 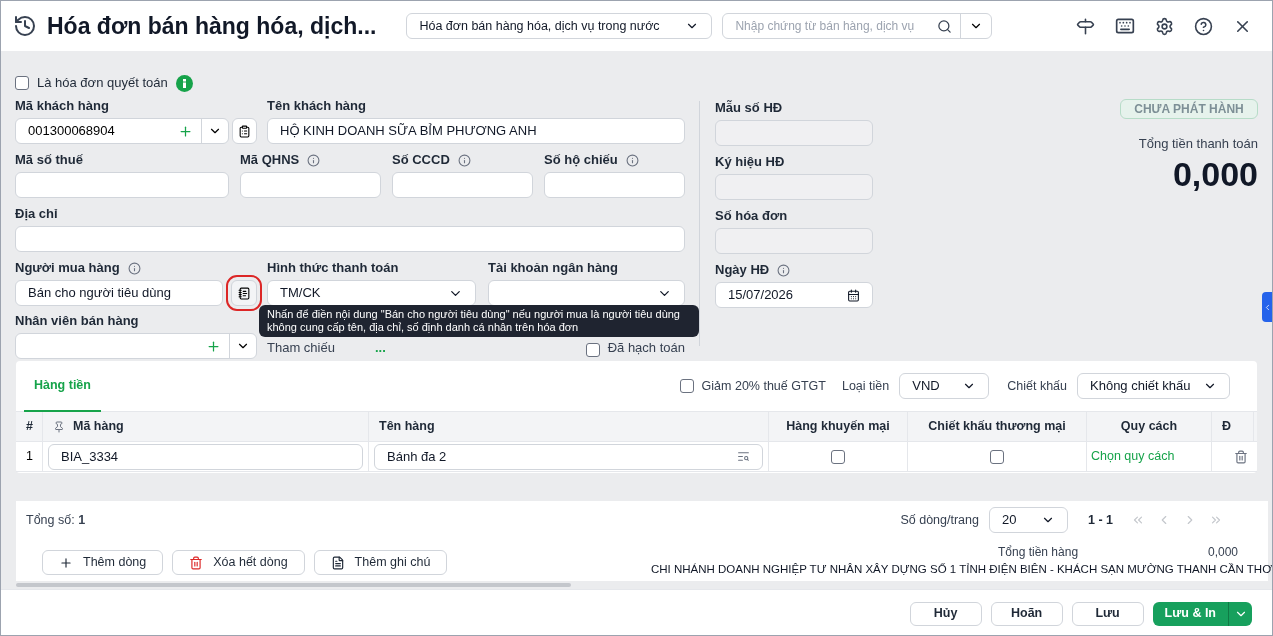 I want to click on goods-total-label: Tổng tiền hàng, so click(x=1038, y=552).